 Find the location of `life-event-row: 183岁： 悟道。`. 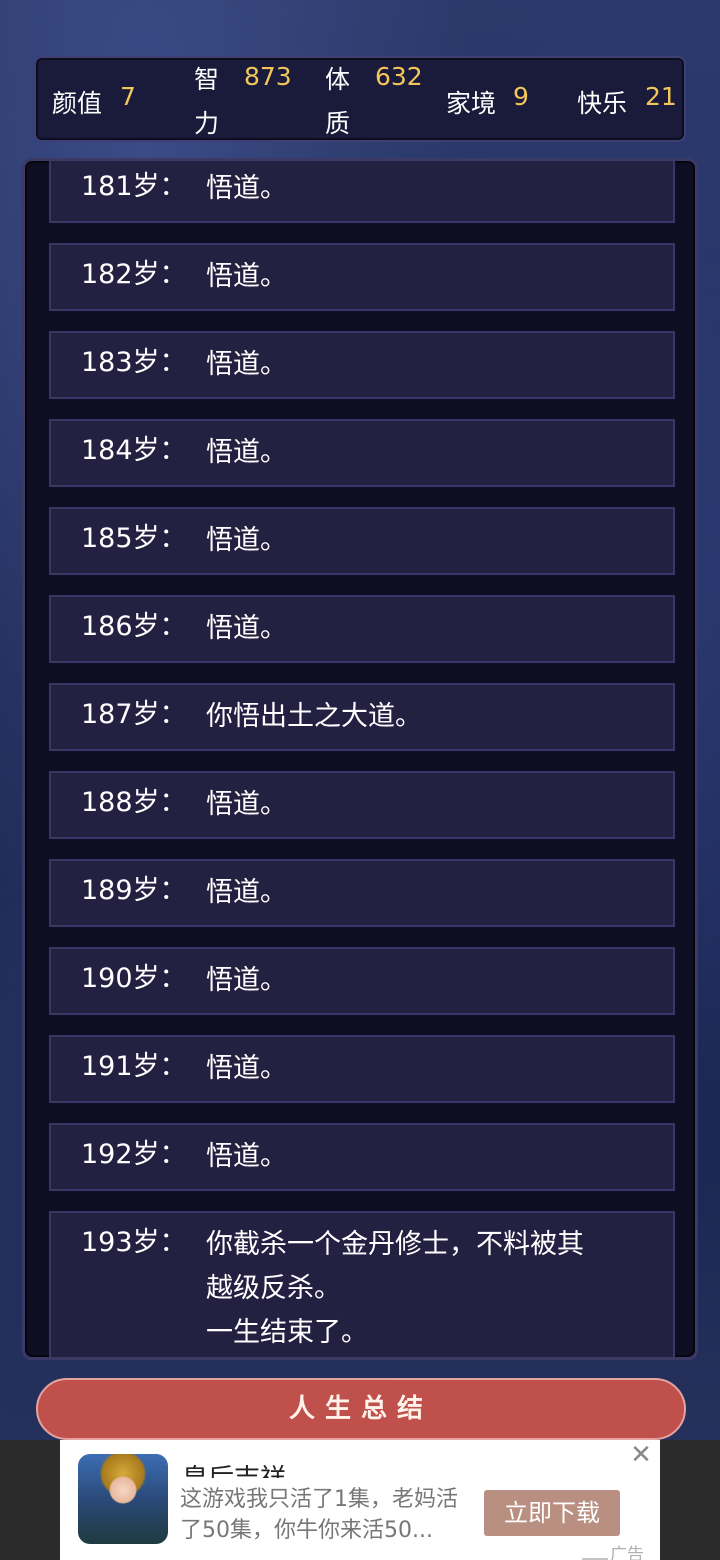

life-event-row: 183岁： 悟道。 is located at coordinates (362, 365).